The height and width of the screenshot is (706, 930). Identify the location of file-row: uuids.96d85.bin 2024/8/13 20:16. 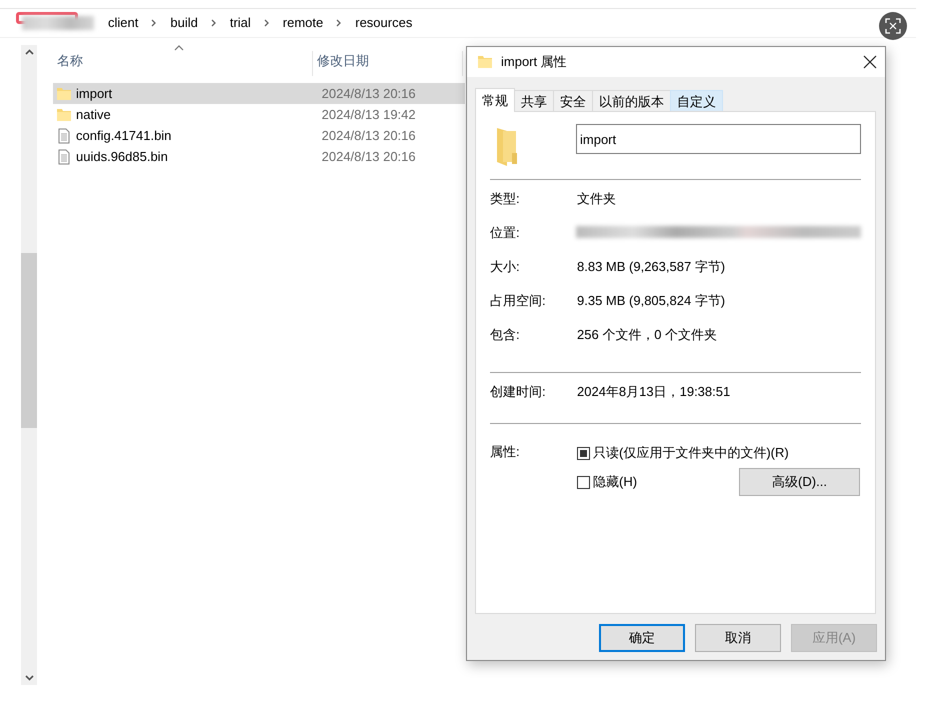
(259, 156).